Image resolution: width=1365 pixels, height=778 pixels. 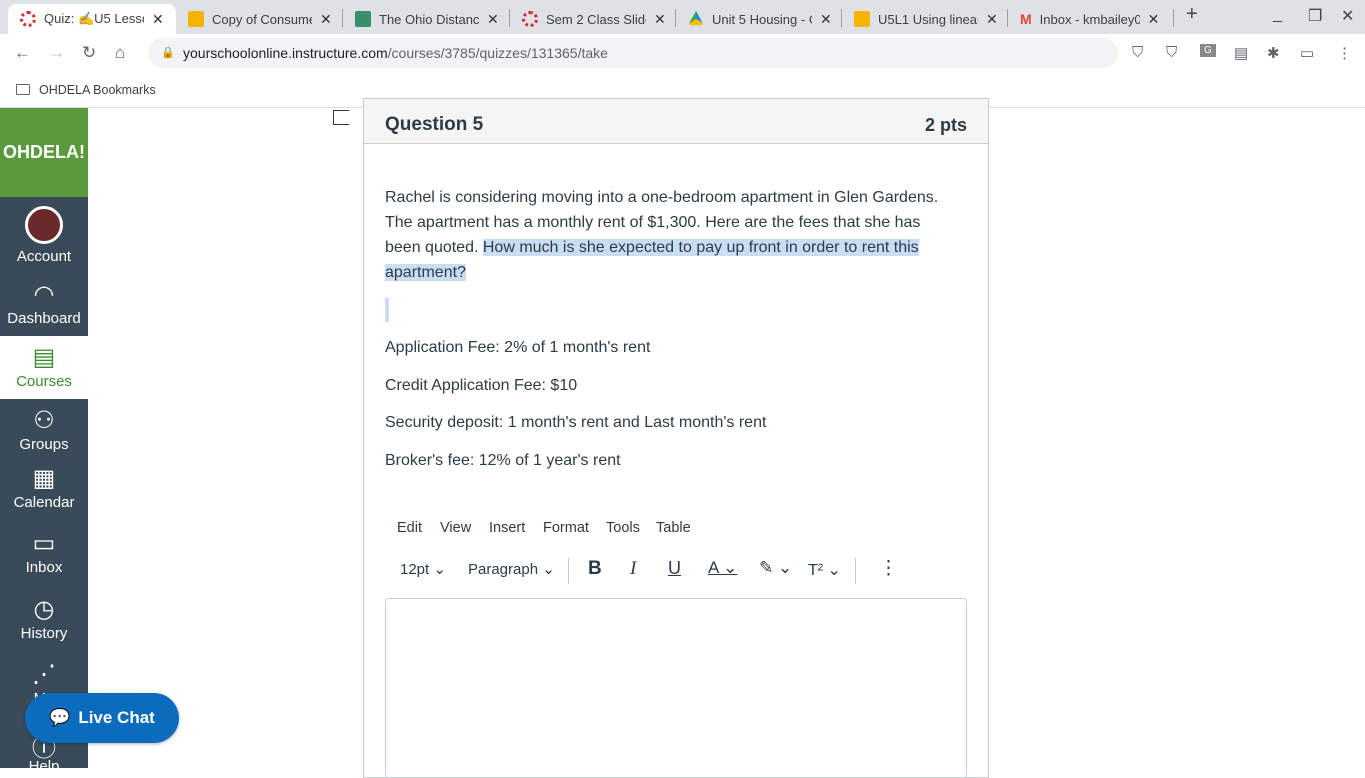 What do you see at coordinates (1083, 19) in the screenshot?
I see `tab-inbox: M Inbox - kmbailey0 ✕` at bounding box center [1083, 19].